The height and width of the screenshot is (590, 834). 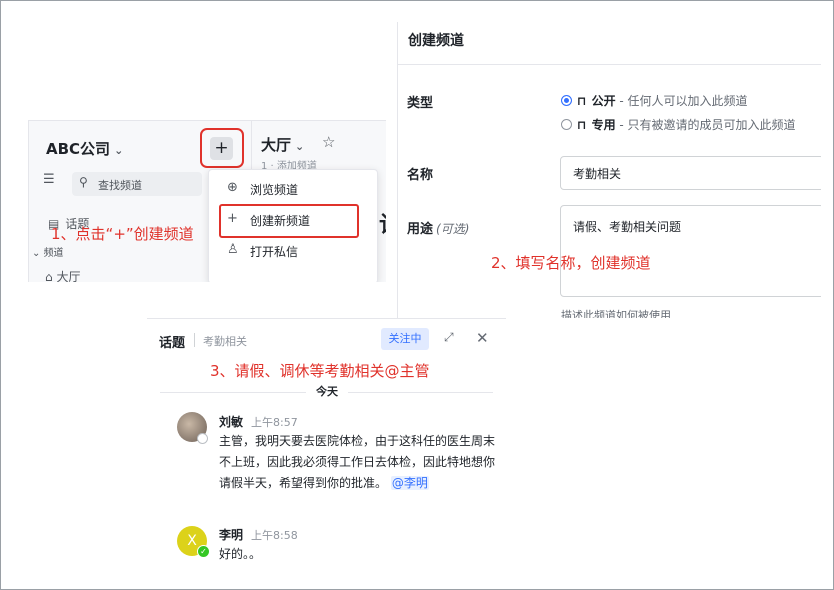 What do you see at coordinates (203, 551) in the screenshot?
I see `check-icon: ✓` at bounding box center [203, 551].